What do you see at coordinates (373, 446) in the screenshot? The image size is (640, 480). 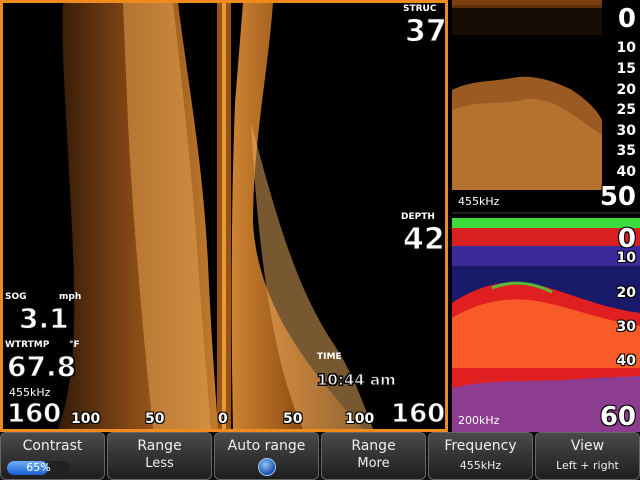 I see `range-more-line1: Range` at bounding box center [373, 446].